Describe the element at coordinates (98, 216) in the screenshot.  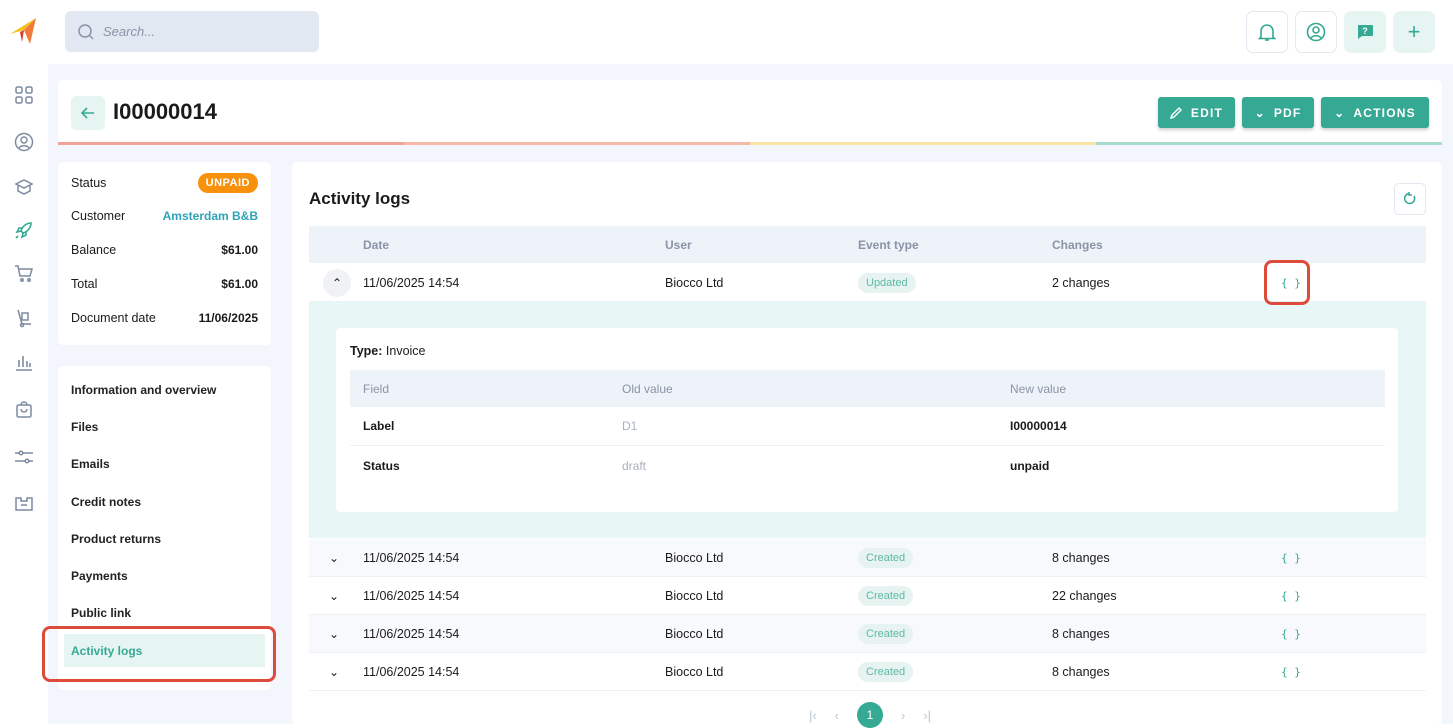
I see `customer-label: Customer` at that location.